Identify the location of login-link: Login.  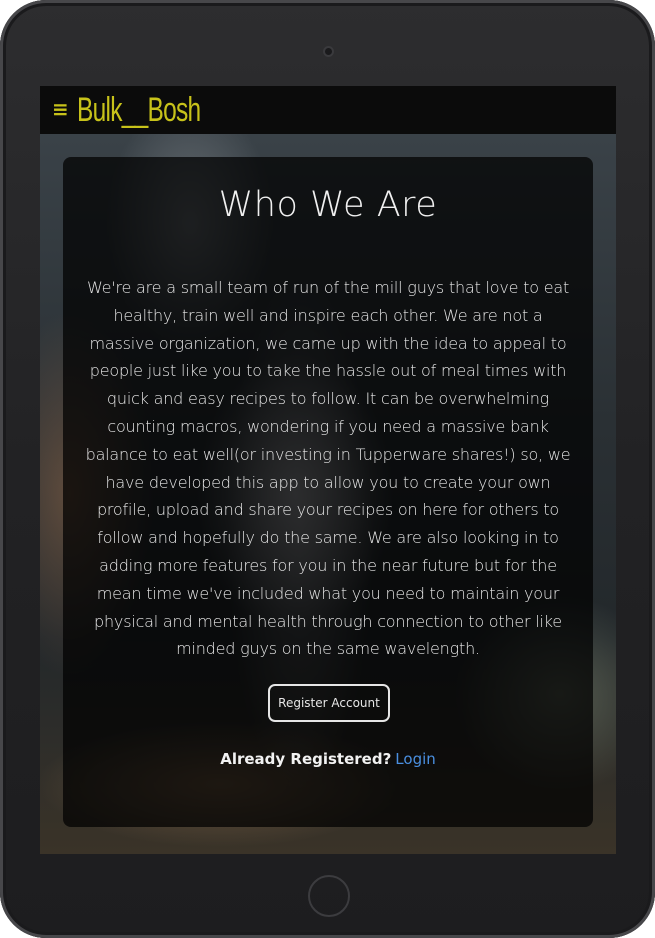
(415, 759).